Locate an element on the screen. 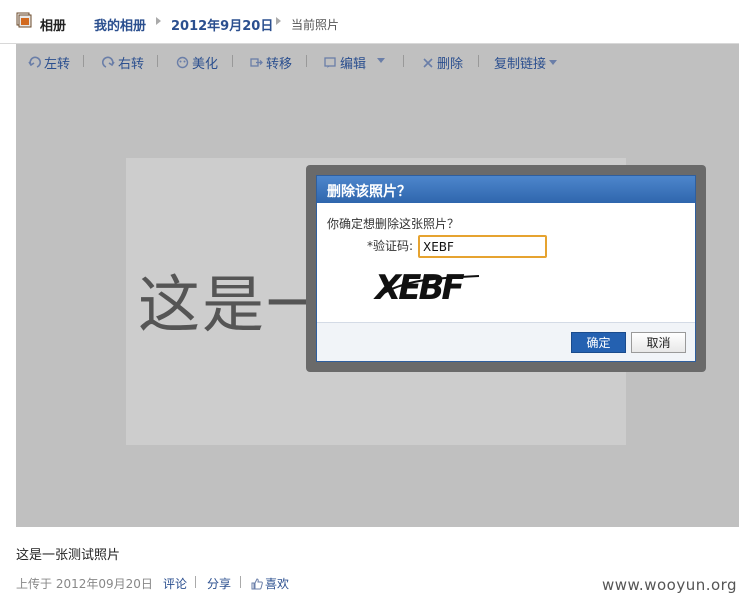 This screenshot has width=739, height=596. beautify-button: 美化 is located at coordinates (197, 62).